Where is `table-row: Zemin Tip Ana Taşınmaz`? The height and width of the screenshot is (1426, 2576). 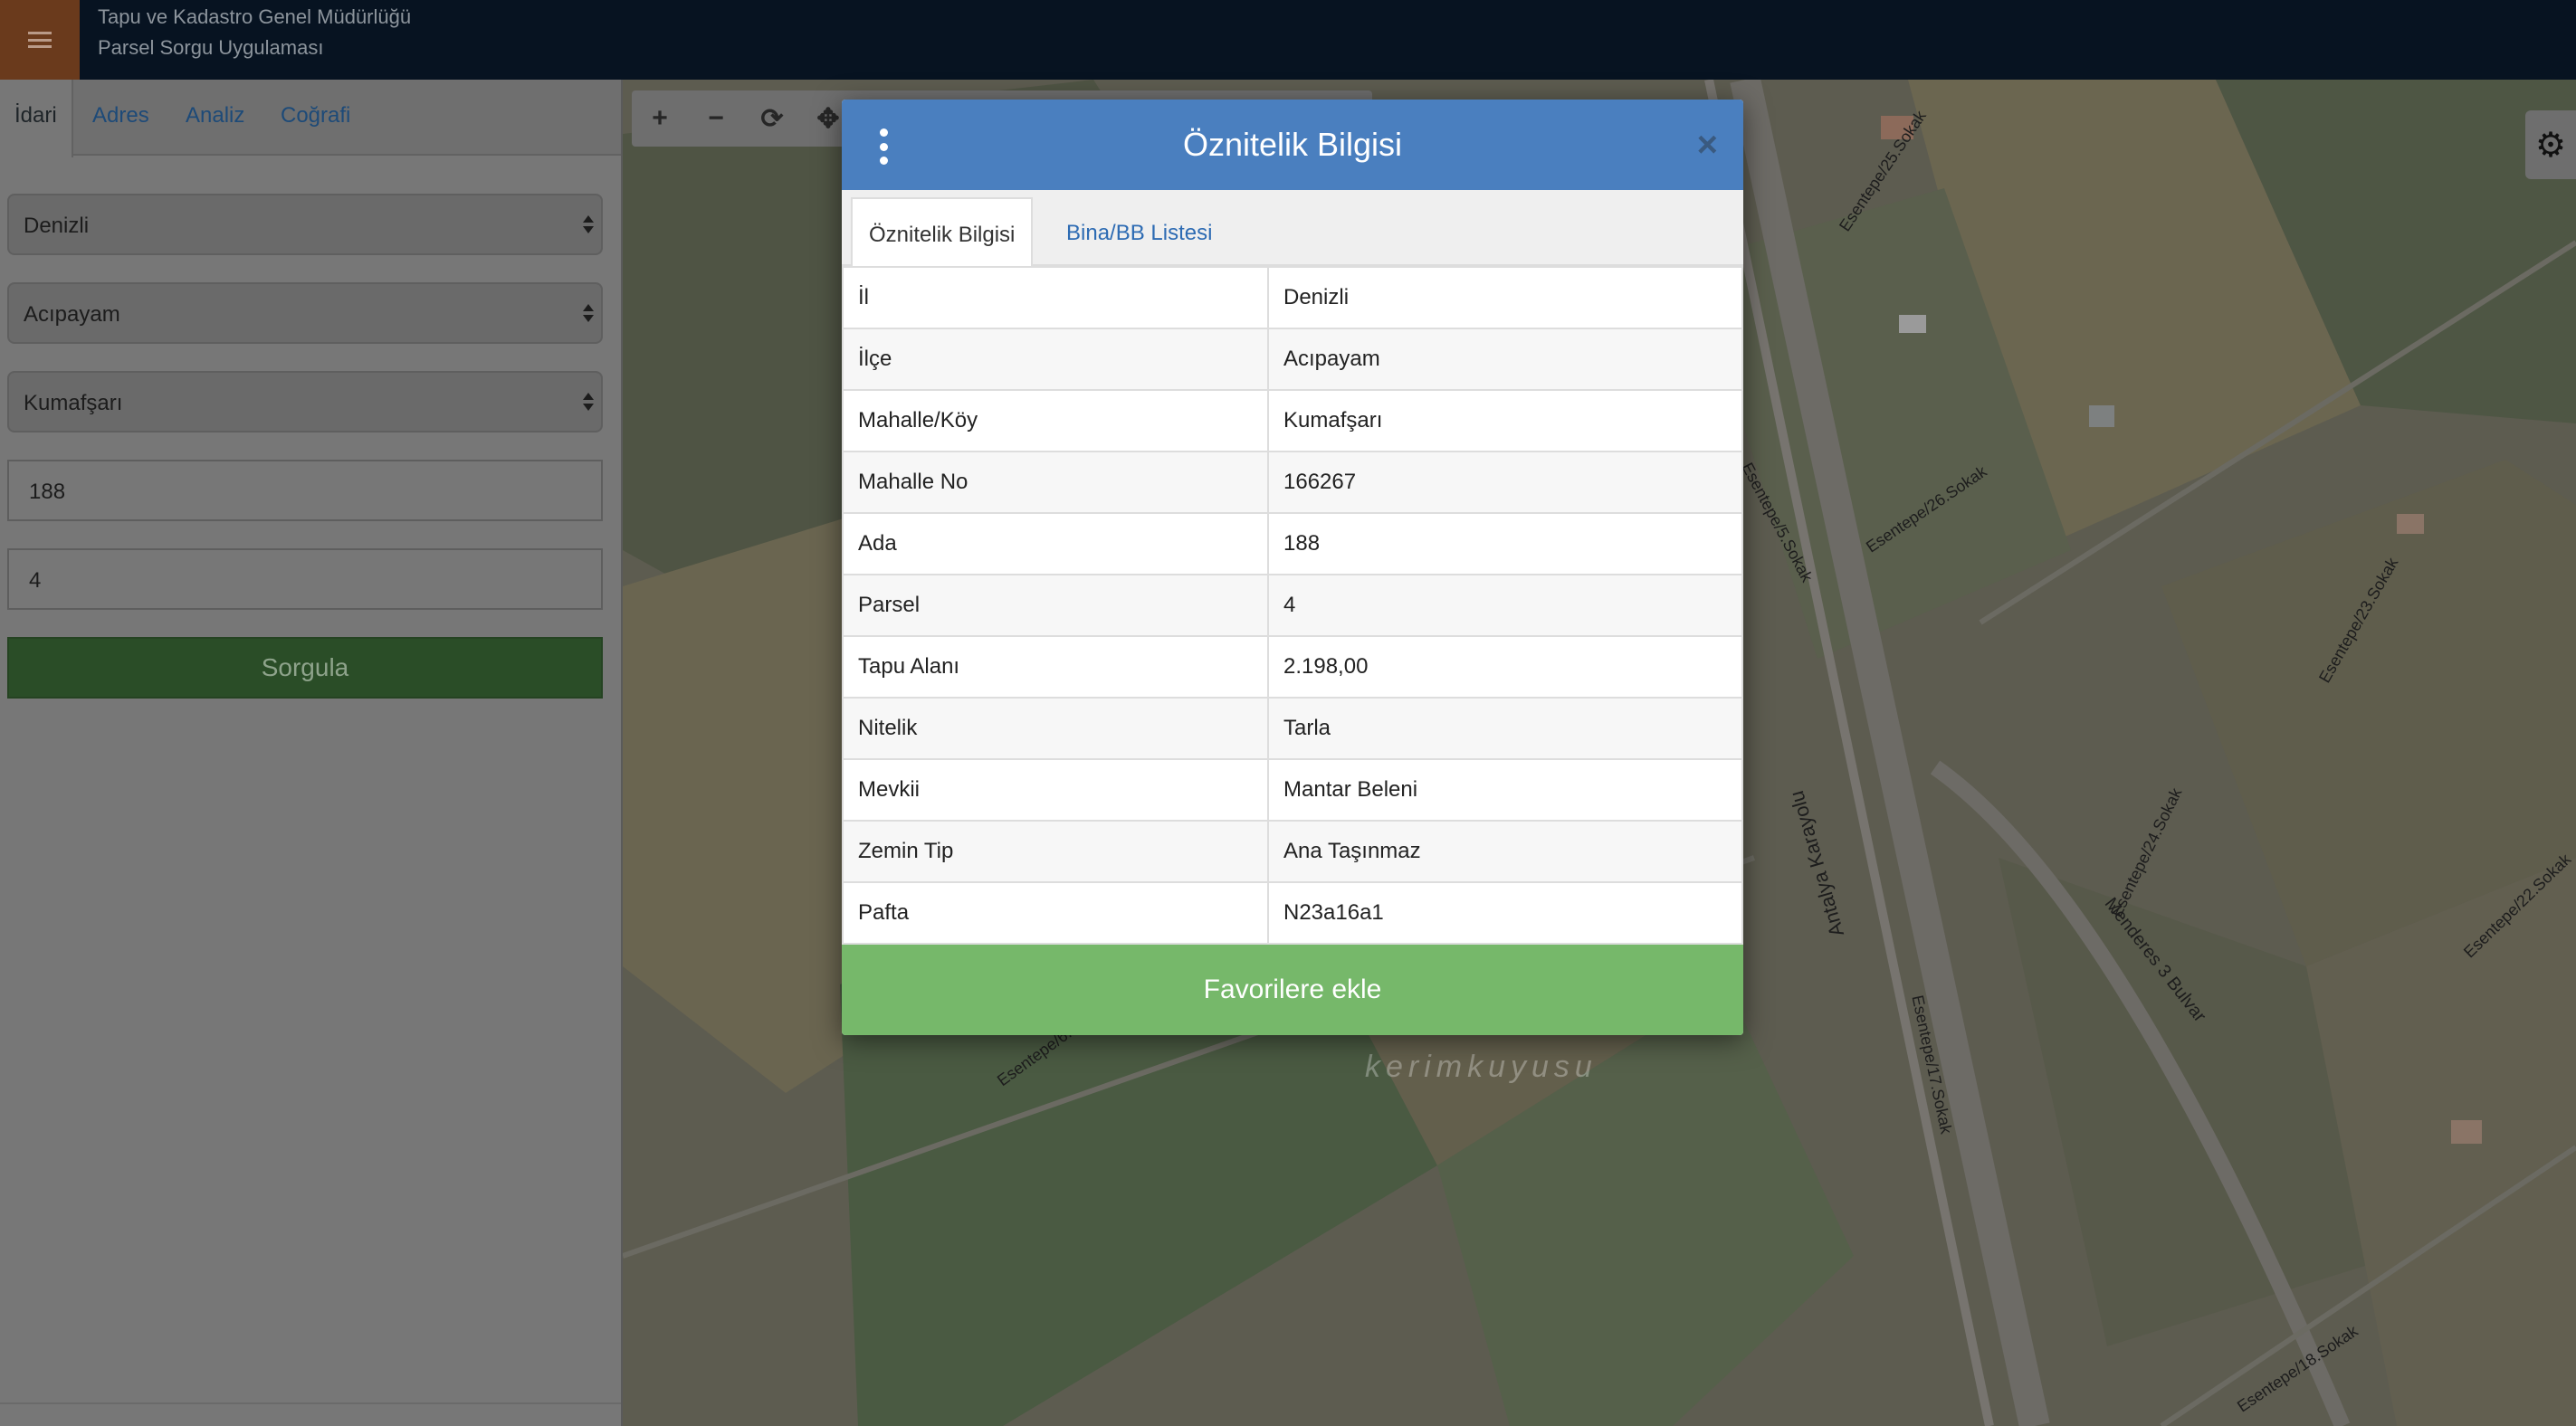
table-row: Zemin Tip Ana Taşınmaz is located at coordinates (1292, 852).